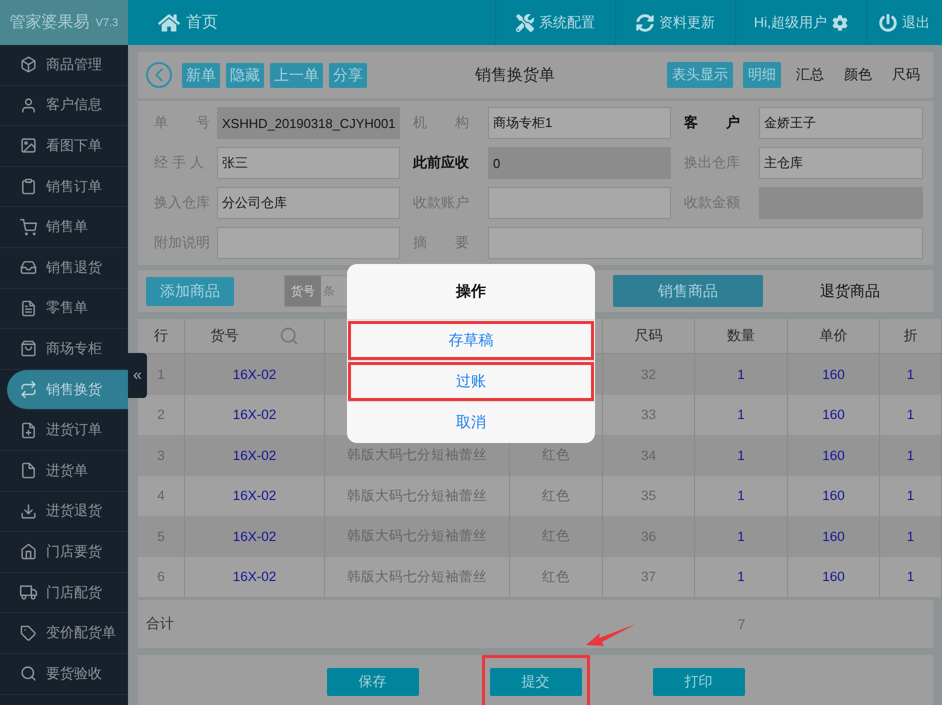 The height and width of the screenshot is (705, 942). Describe the element at coordinates (471, 381) in the screenshot. I see `dialog-action: 过账` at that location.